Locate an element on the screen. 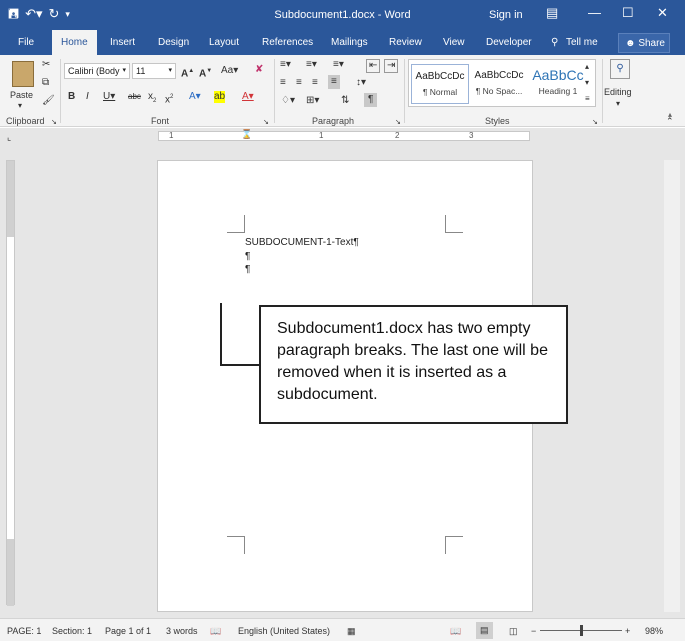 The image size is (685, 641). tab-selector-icon: ⌞ is located at coordinates (9, 137).